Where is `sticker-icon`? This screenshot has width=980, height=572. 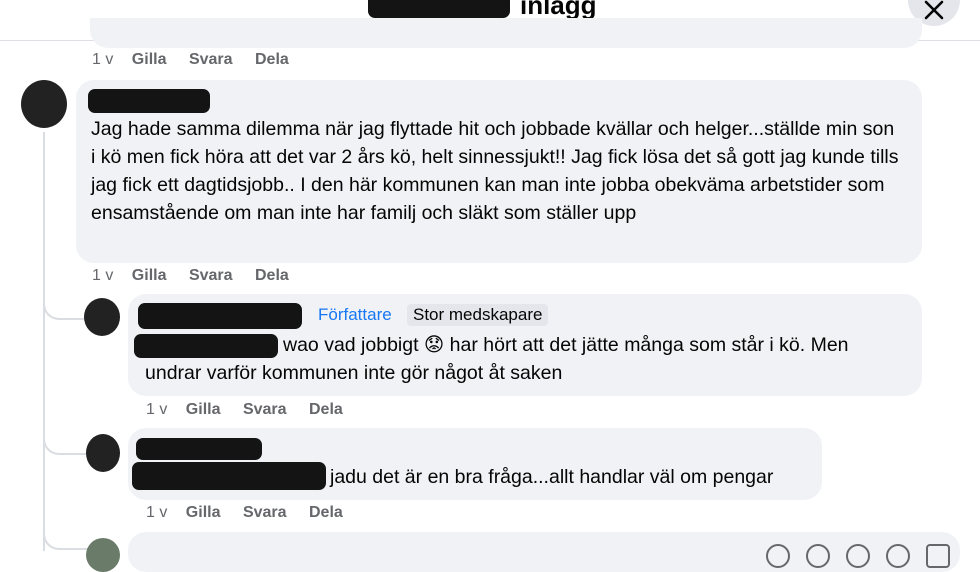
sticker-icon is located at coordinates (898, 556).